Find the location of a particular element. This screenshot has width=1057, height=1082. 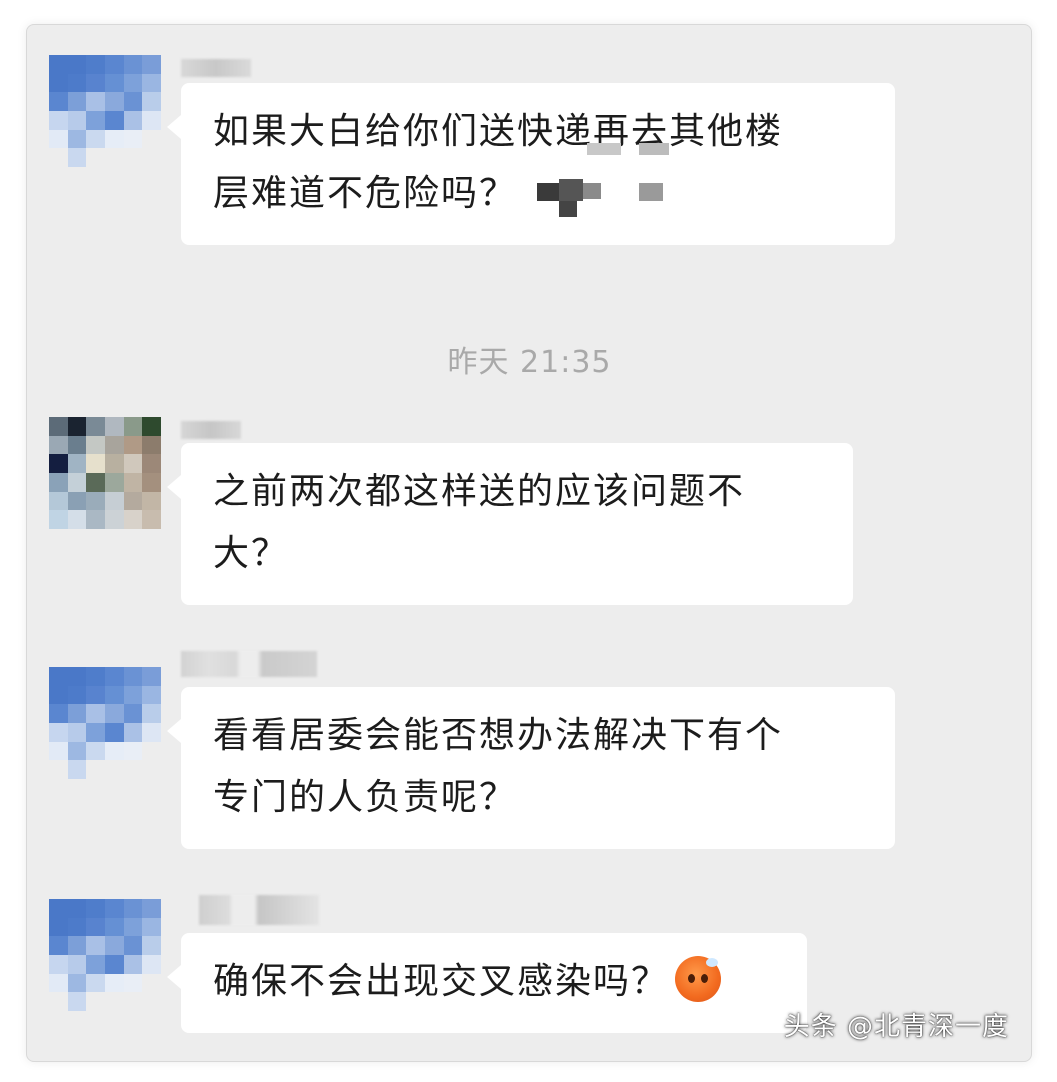

message-text: 如果大白给你们送快递再去其他楼 is located at coordinates (498, 131).